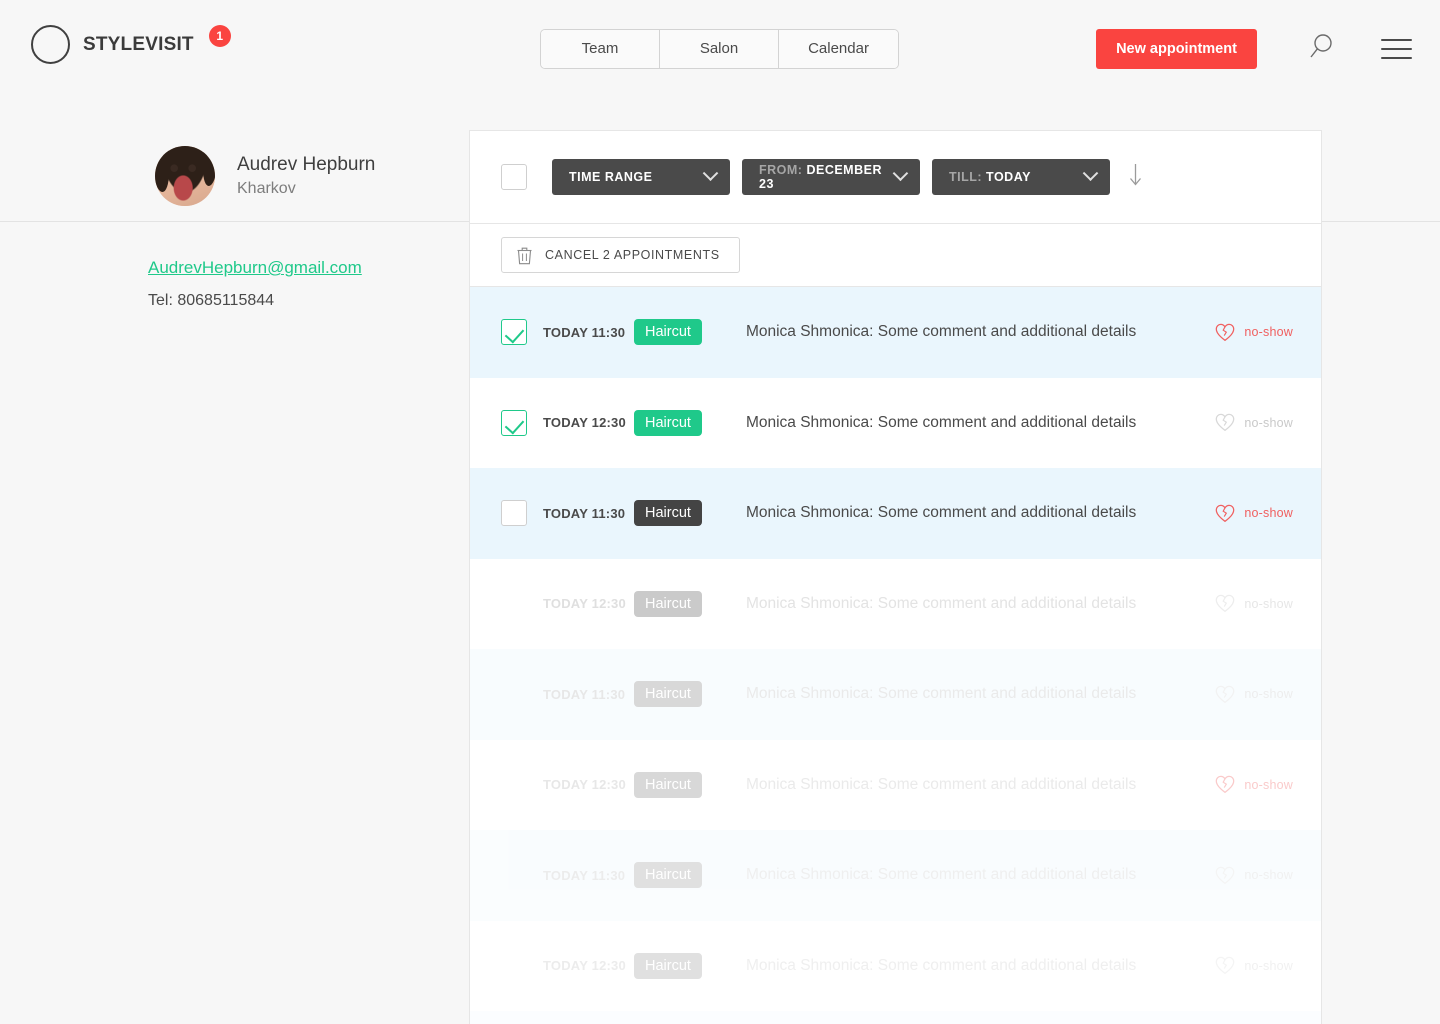  Describe the element at coordinates (611, 177) in the screenshot. I see `time-range-label: TIME RANGE` at that location.